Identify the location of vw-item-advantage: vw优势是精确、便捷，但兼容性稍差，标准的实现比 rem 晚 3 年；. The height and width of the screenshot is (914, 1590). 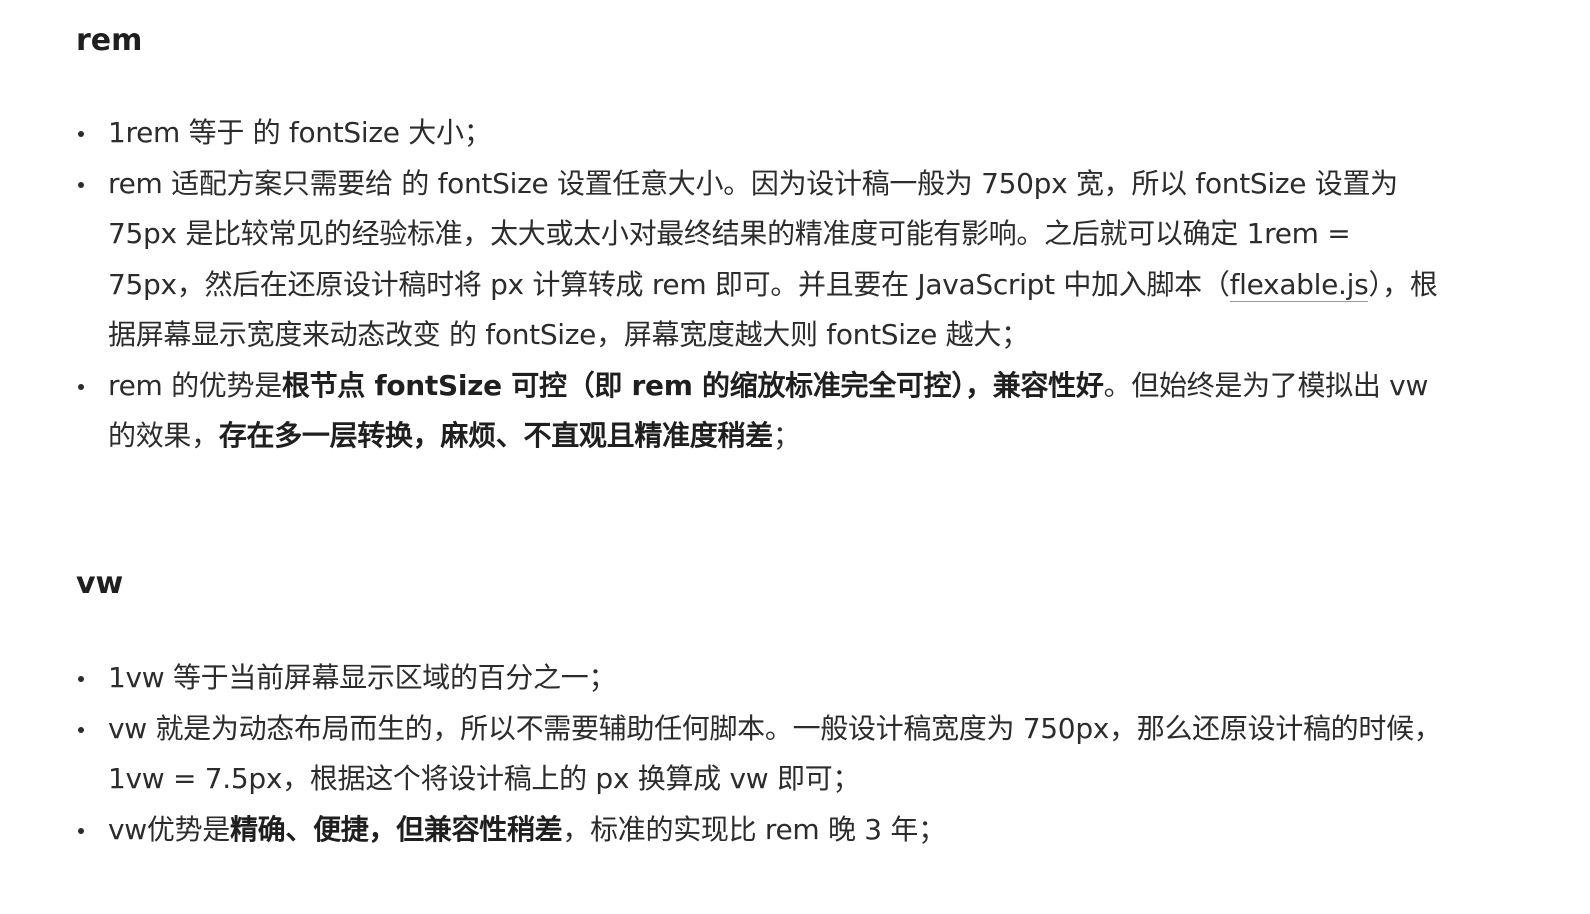
(763, 830).